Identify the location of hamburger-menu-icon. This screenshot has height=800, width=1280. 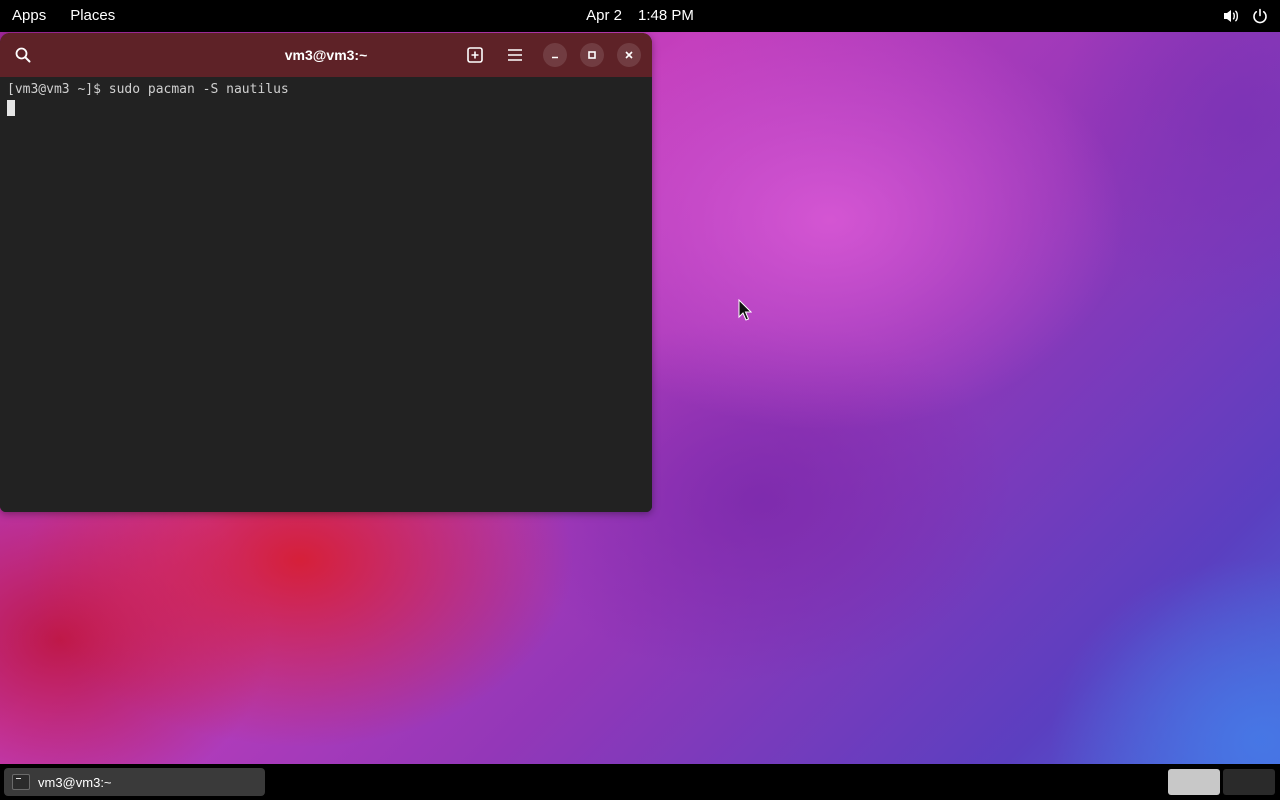
(515, 55).